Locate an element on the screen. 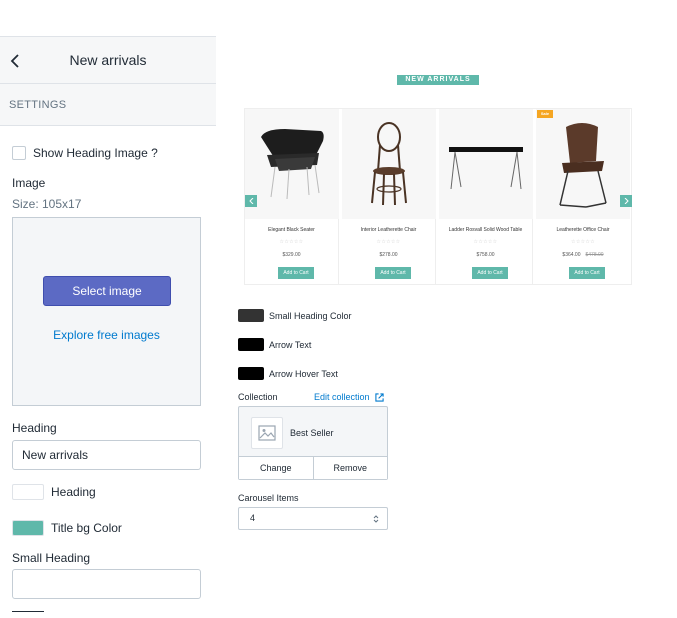 This screenshot has height=618, width=677. heading-input is located at coordinates (106, 455).